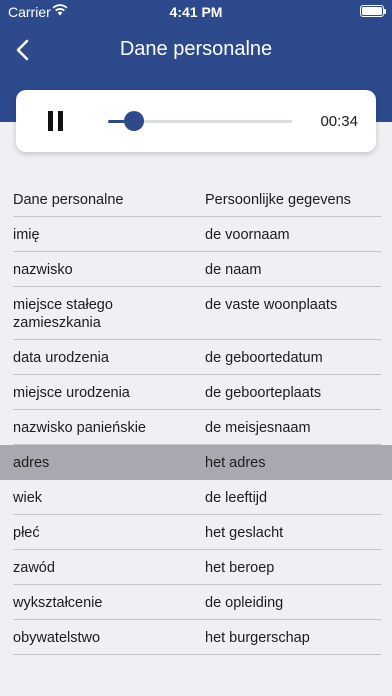 The width and height of the screenshot is (392, 696). Describe the element at coordinates (200, 121) in the screenshot. I see `progress-slider` at that location.